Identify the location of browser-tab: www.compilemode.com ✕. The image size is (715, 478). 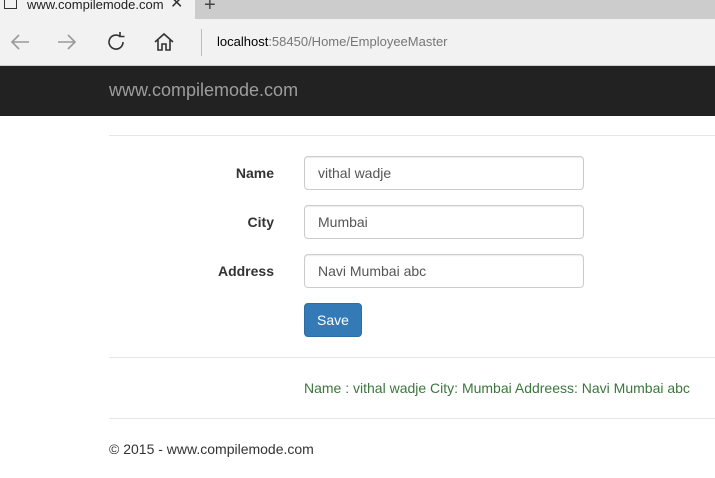
(97, 9).